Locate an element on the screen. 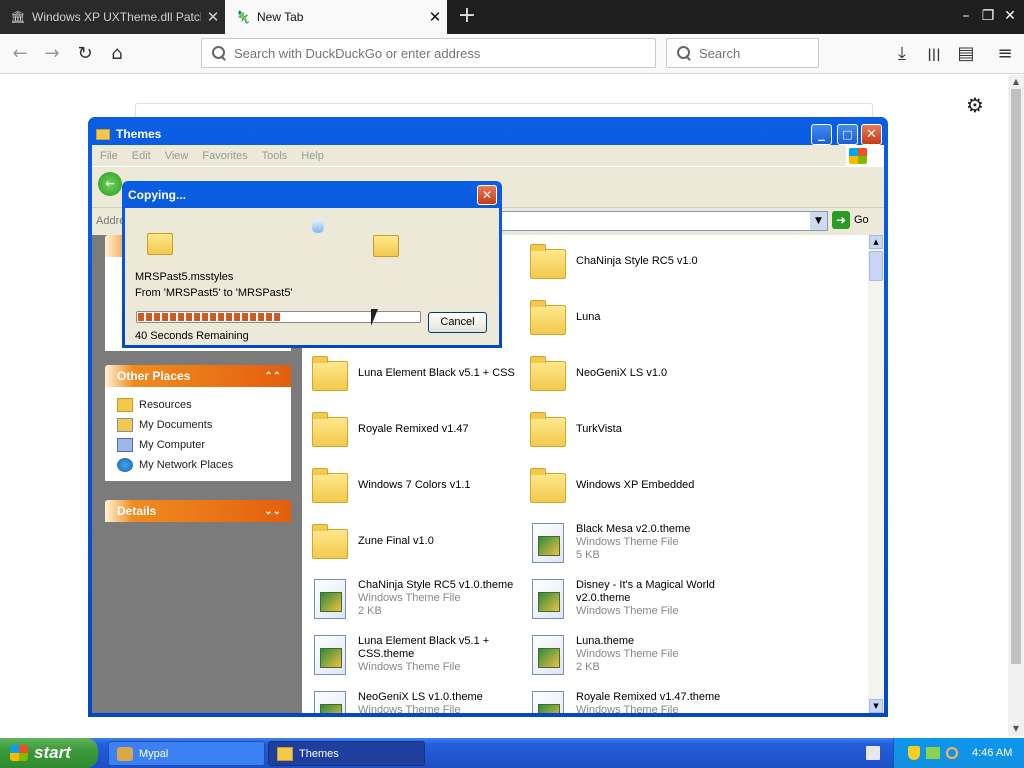  menu-icon: ≡ is located at coordinates (1005, 54).